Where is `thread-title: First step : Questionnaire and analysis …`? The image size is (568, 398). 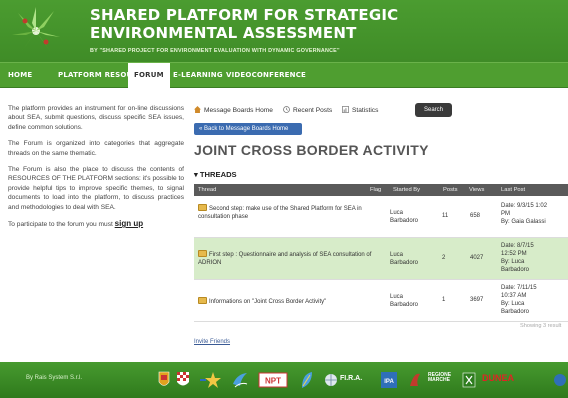
thread-title: First step : Questionnaire and analysis … is located at coordinates (284, 259).